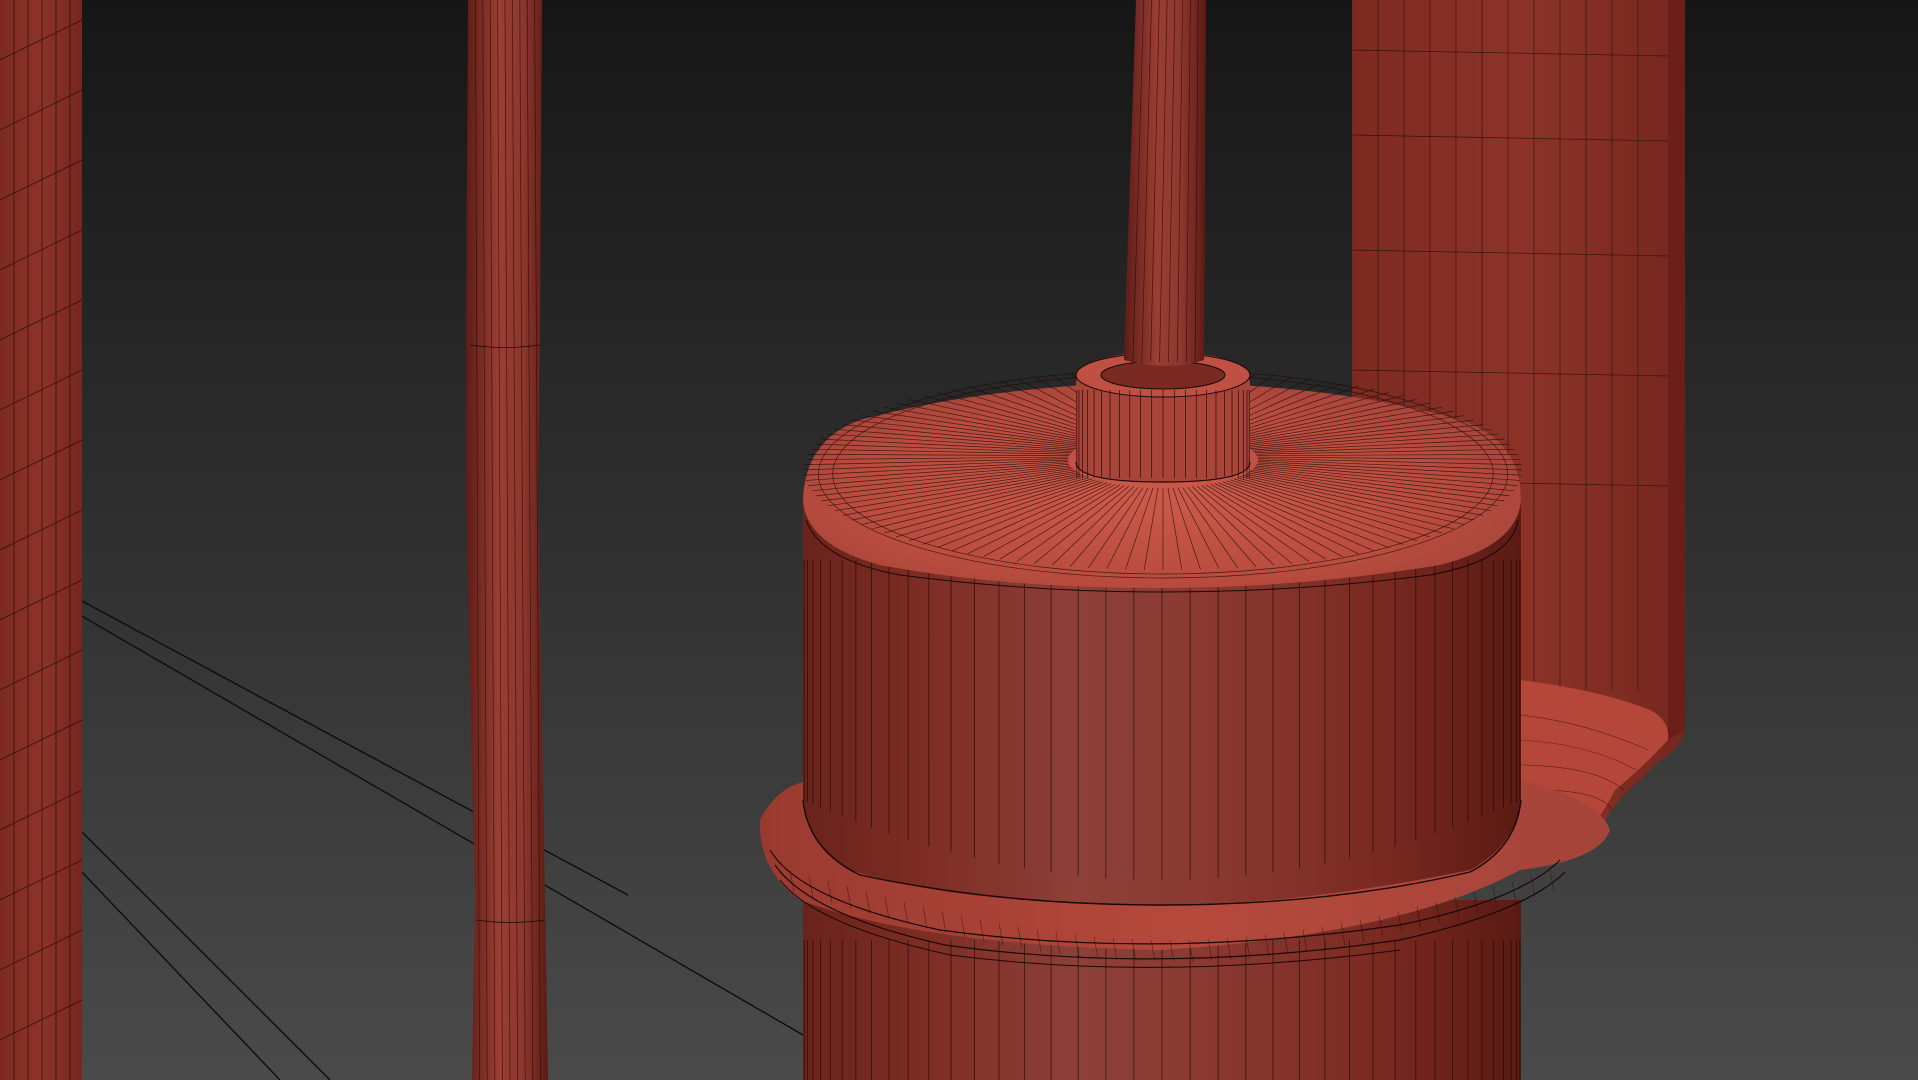 The image size is (1918, 1080). I want to click on thin-rod-mesh, so click(507, 540).